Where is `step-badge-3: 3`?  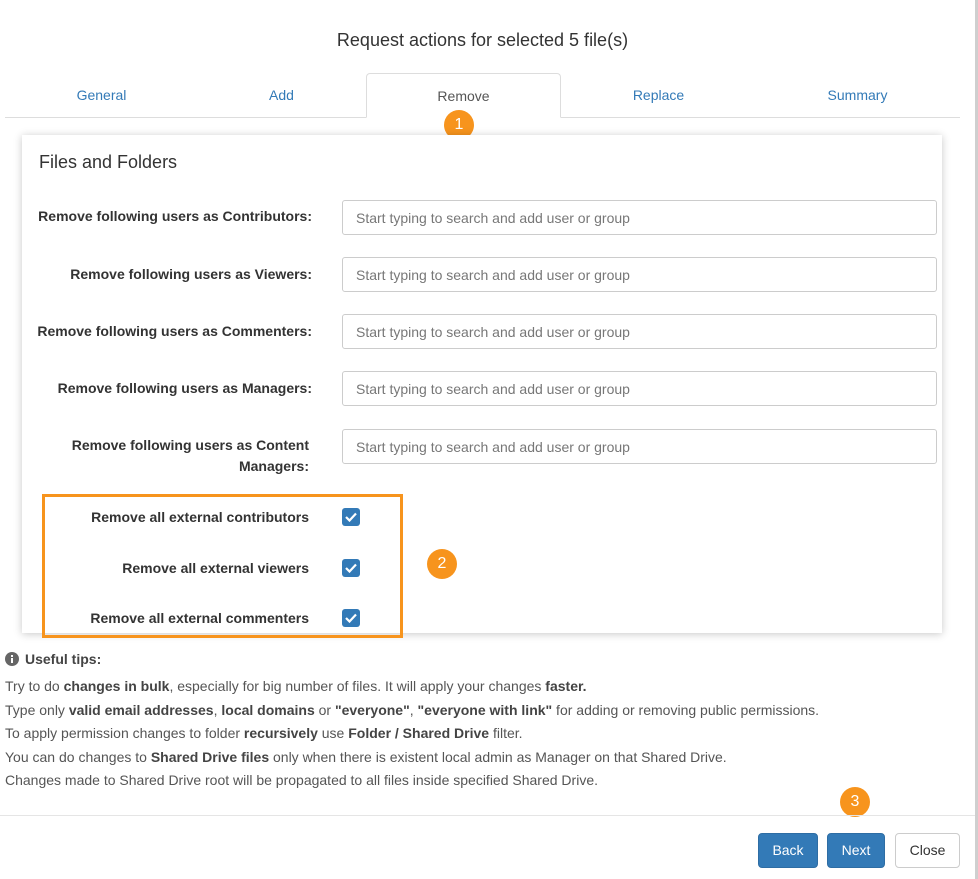 step-badge-3: 3 is located at coordinates (855, 802).